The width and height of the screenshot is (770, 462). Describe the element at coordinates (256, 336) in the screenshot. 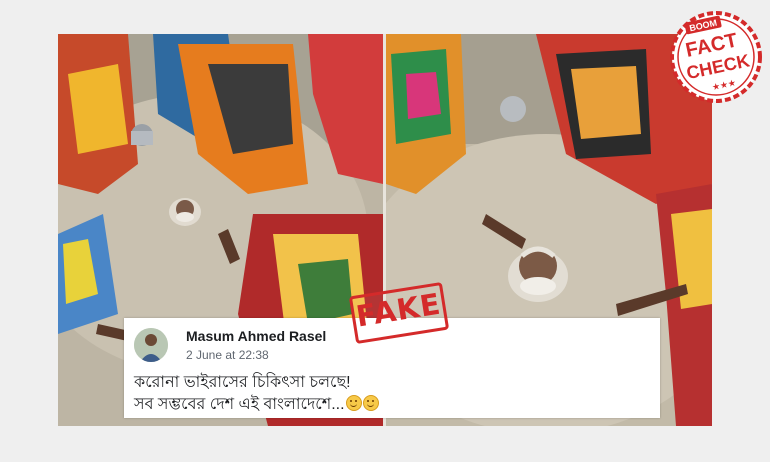

I see `post-author: Masum Ahmed Rasel` at that location.